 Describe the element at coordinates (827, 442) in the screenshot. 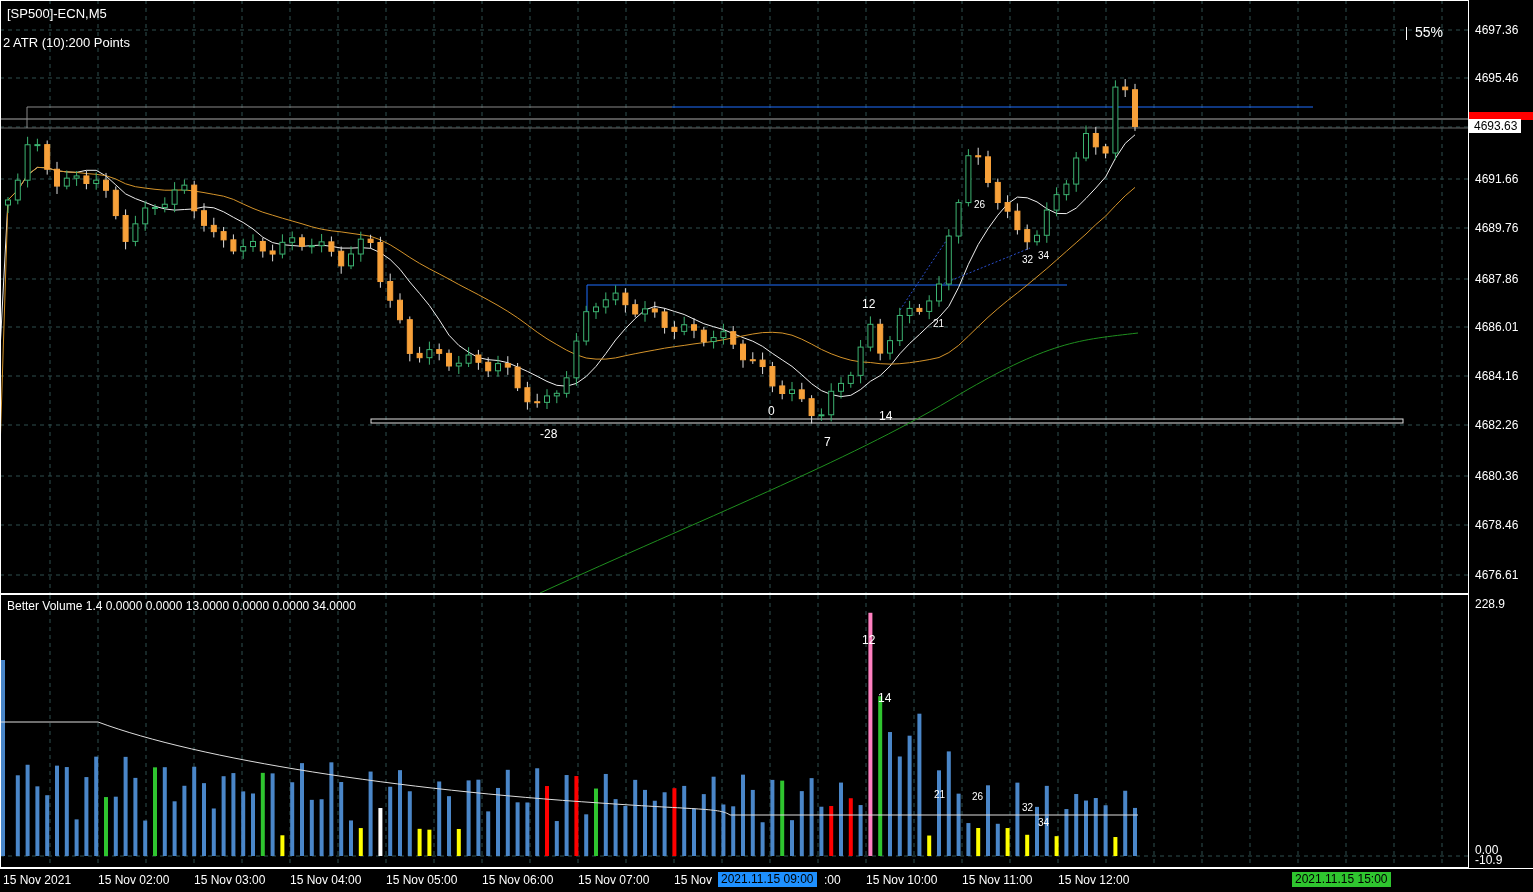

I see `chart-annotation: 7` at that location.